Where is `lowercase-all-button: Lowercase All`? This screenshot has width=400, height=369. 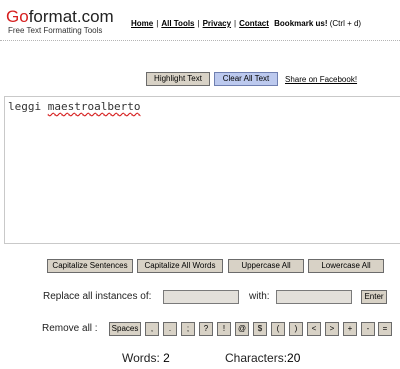 lowercase-all-button: Lowercase All is located at coordinates (346, 266).